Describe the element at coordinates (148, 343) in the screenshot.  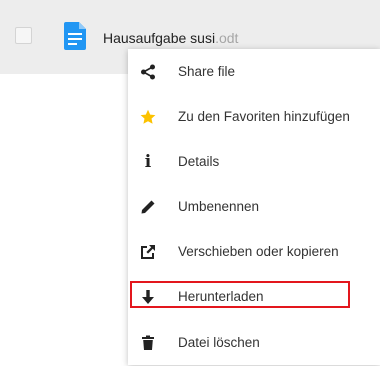
I see `trash-icon` at that location.